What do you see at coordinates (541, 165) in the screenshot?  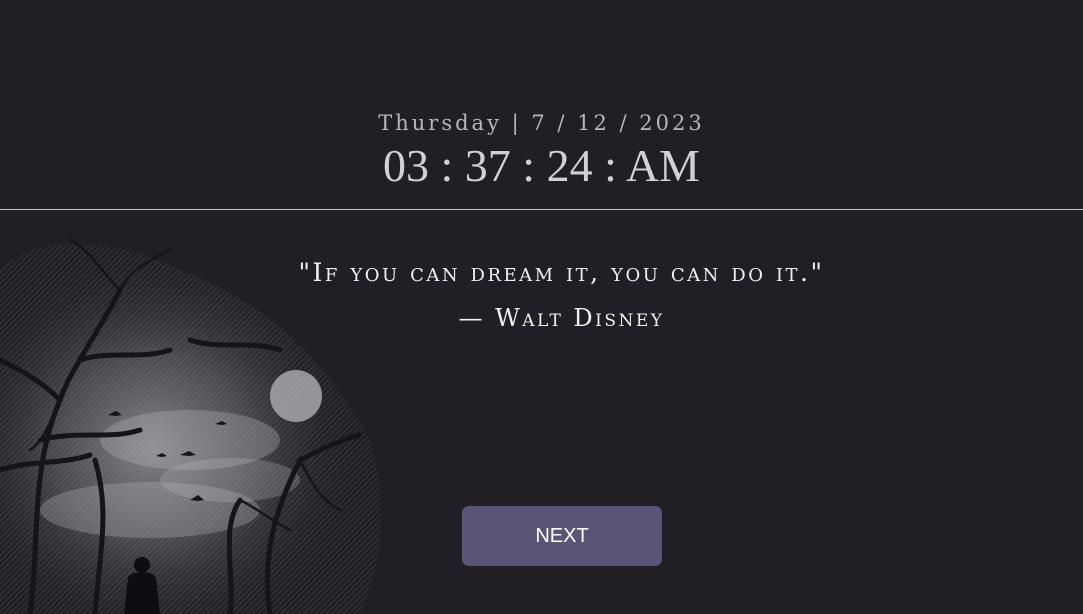 I see `time-text: 03 : 37 : 24 : AM` at bounding box center [541, 165].